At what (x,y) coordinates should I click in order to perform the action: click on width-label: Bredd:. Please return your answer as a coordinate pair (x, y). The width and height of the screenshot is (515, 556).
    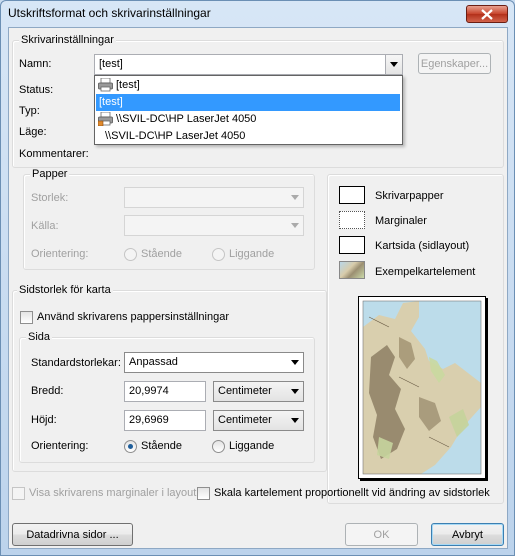
    Looking at the image, I should click on (47, 391).